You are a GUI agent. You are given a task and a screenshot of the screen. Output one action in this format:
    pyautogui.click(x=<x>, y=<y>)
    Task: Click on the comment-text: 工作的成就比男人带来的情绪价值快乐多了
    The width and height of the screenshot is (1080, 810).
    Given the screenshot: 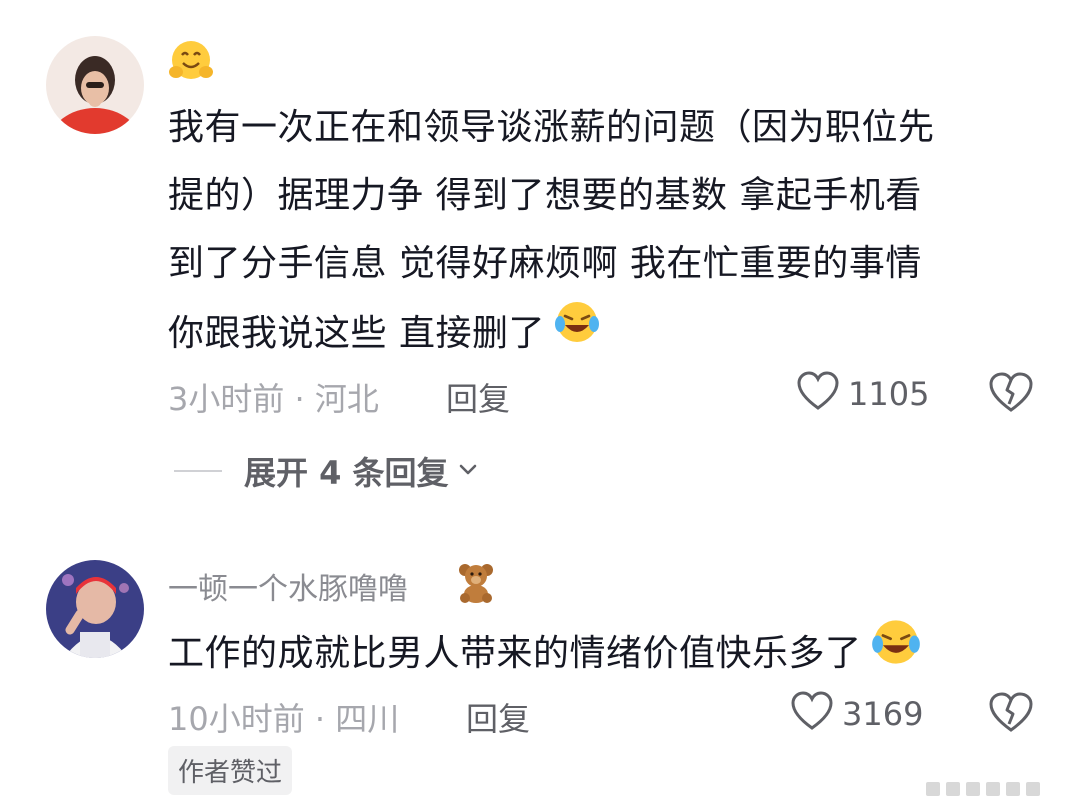 What is the action you would take?
    pyautogui.click(x=608, y=653)
    